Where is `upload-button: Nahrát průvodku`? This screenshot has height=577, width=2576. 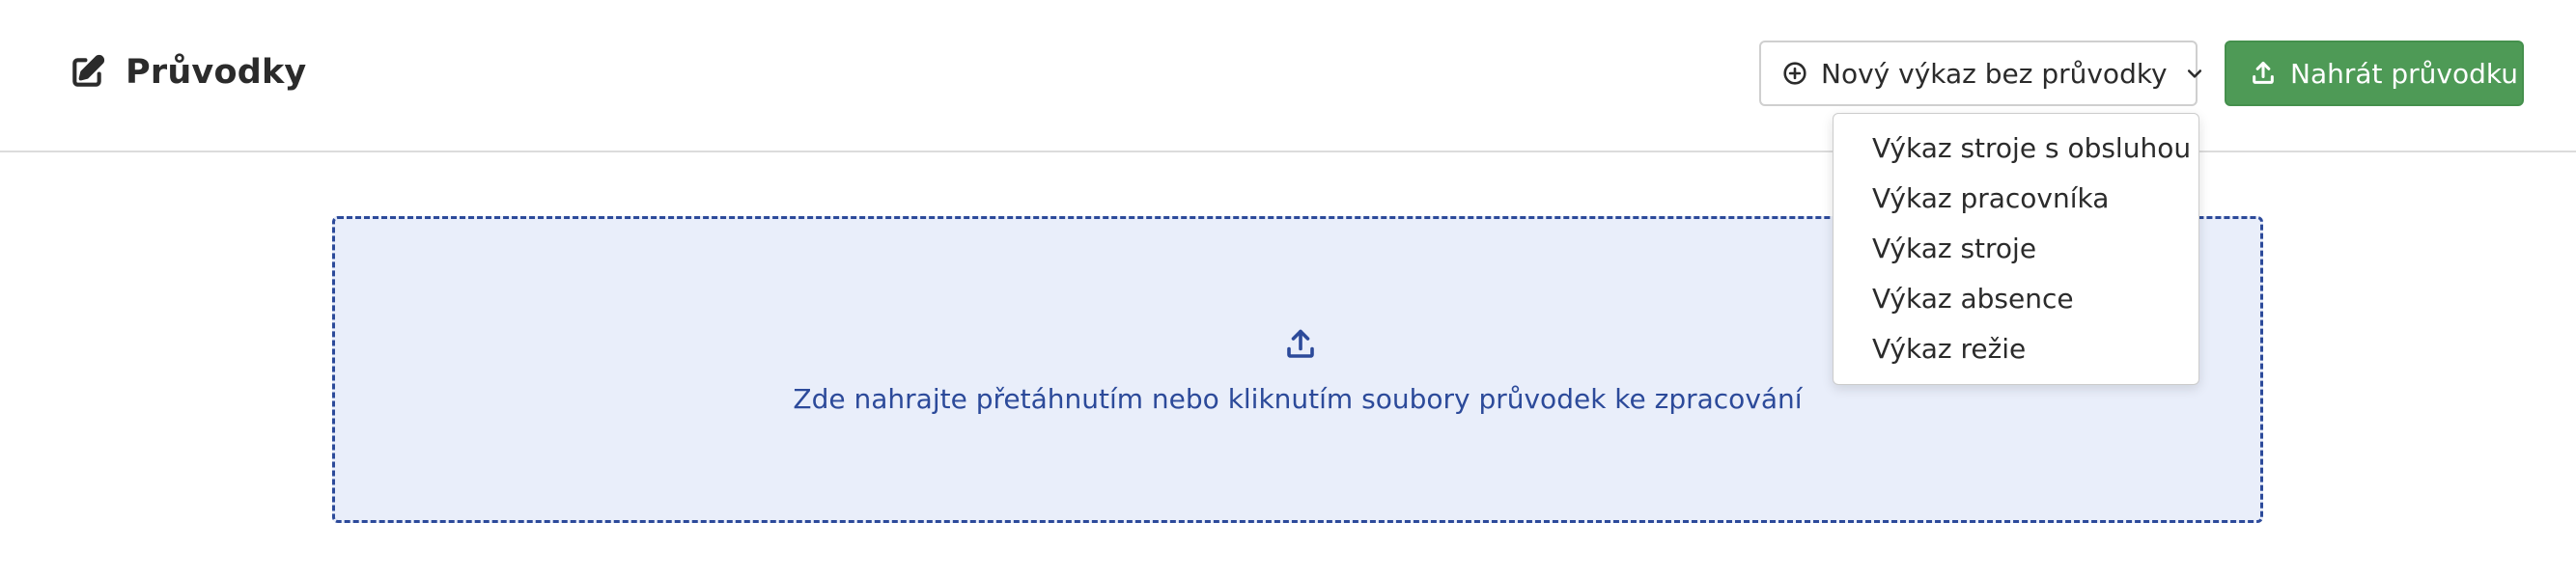
upload-button: Nahrát průvodku is located at coordinates (2375, 73).